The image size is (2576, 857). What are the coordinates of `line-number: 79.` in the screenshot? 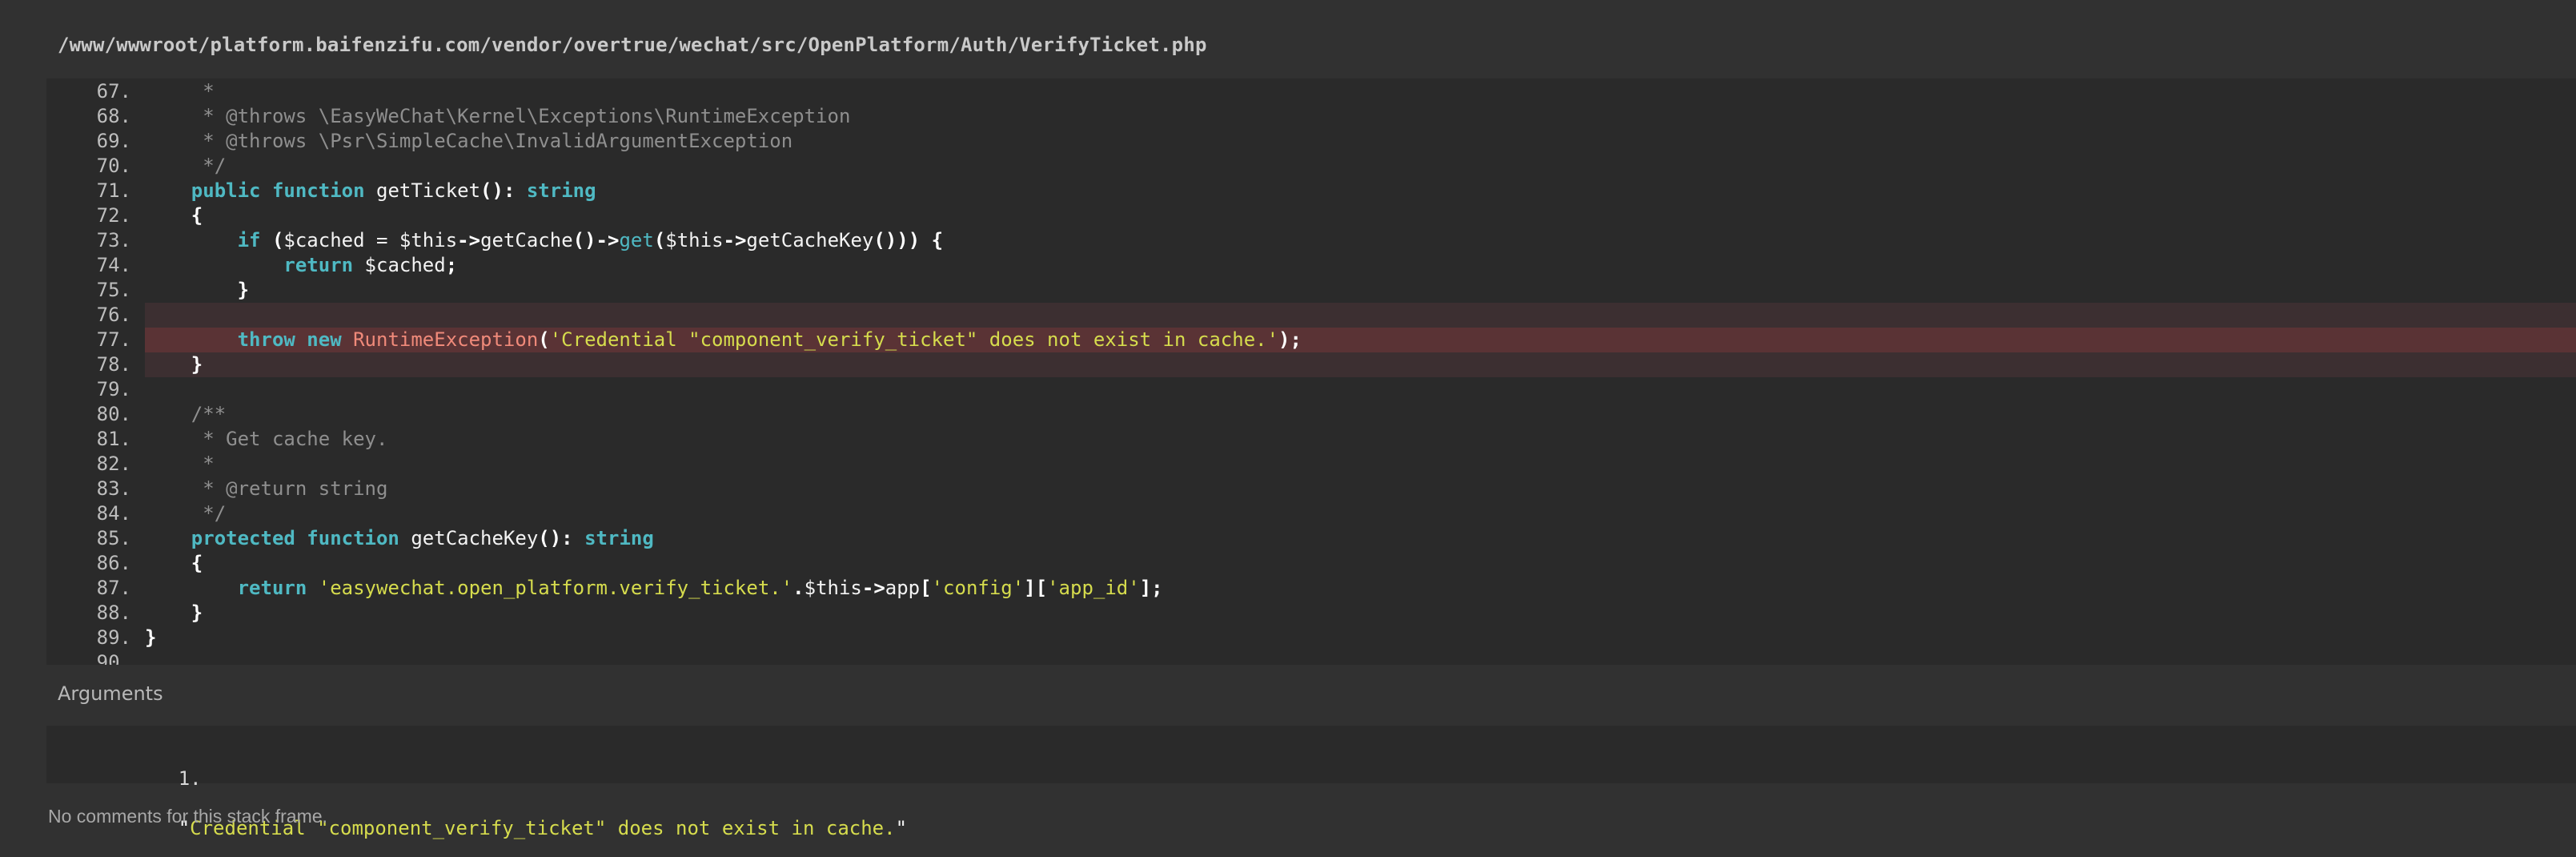 It's located at (113, 389).